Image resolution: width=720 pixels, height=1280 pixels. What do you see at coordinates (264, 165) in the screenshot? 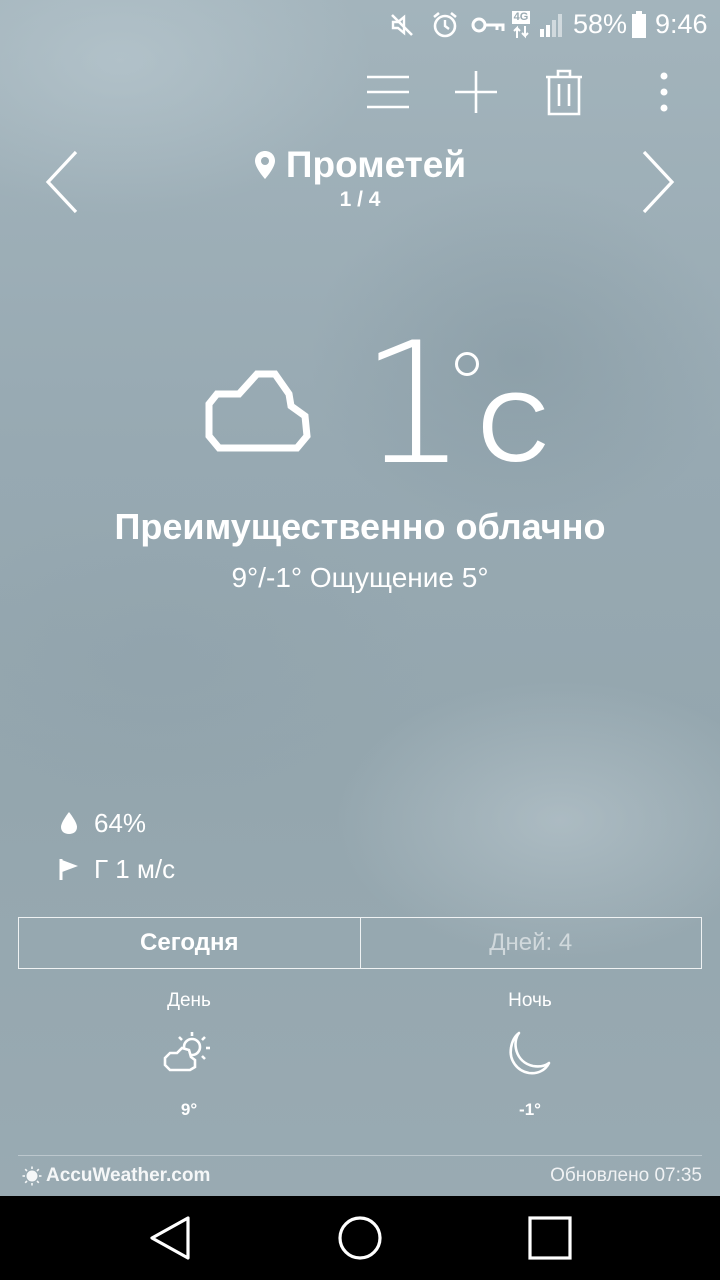
I see `location-pin-icon` at bounding box center [264, 165].